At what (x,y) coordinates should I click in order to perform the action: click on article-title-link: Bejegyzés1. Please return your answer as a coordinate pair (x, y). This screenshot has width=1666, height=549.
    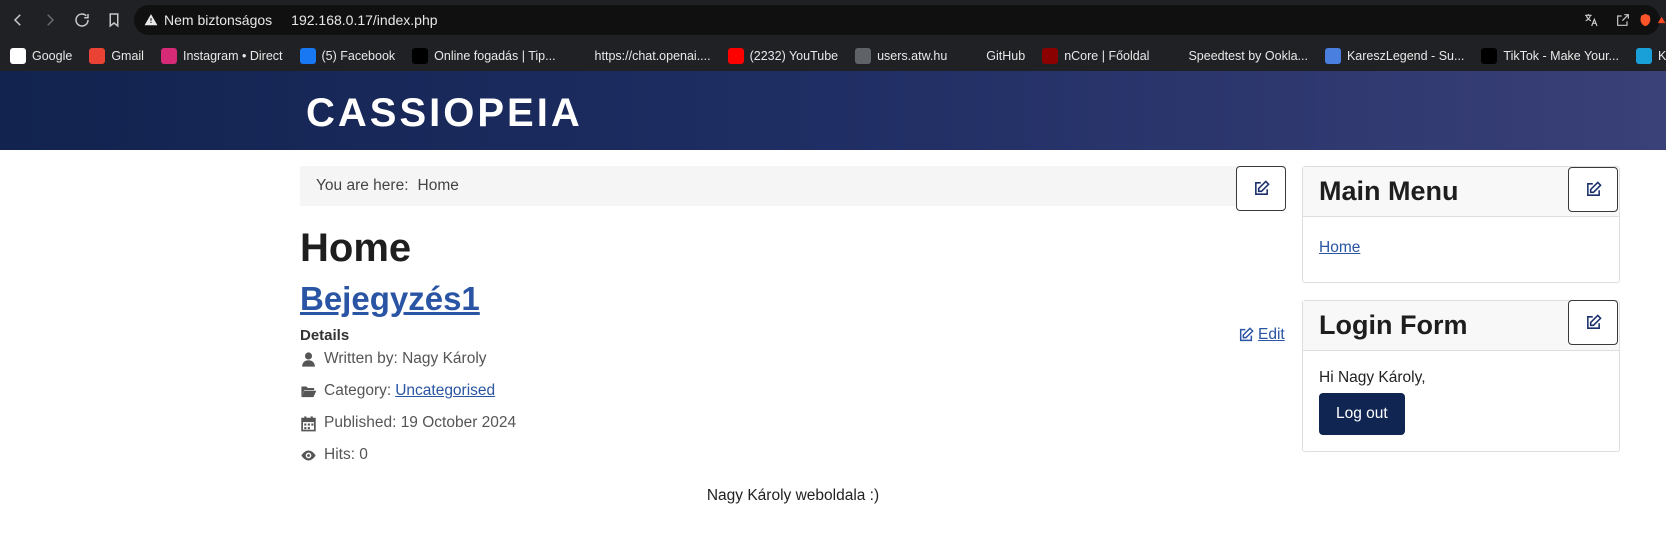
    Looking at the image, I should click on (390, 299).